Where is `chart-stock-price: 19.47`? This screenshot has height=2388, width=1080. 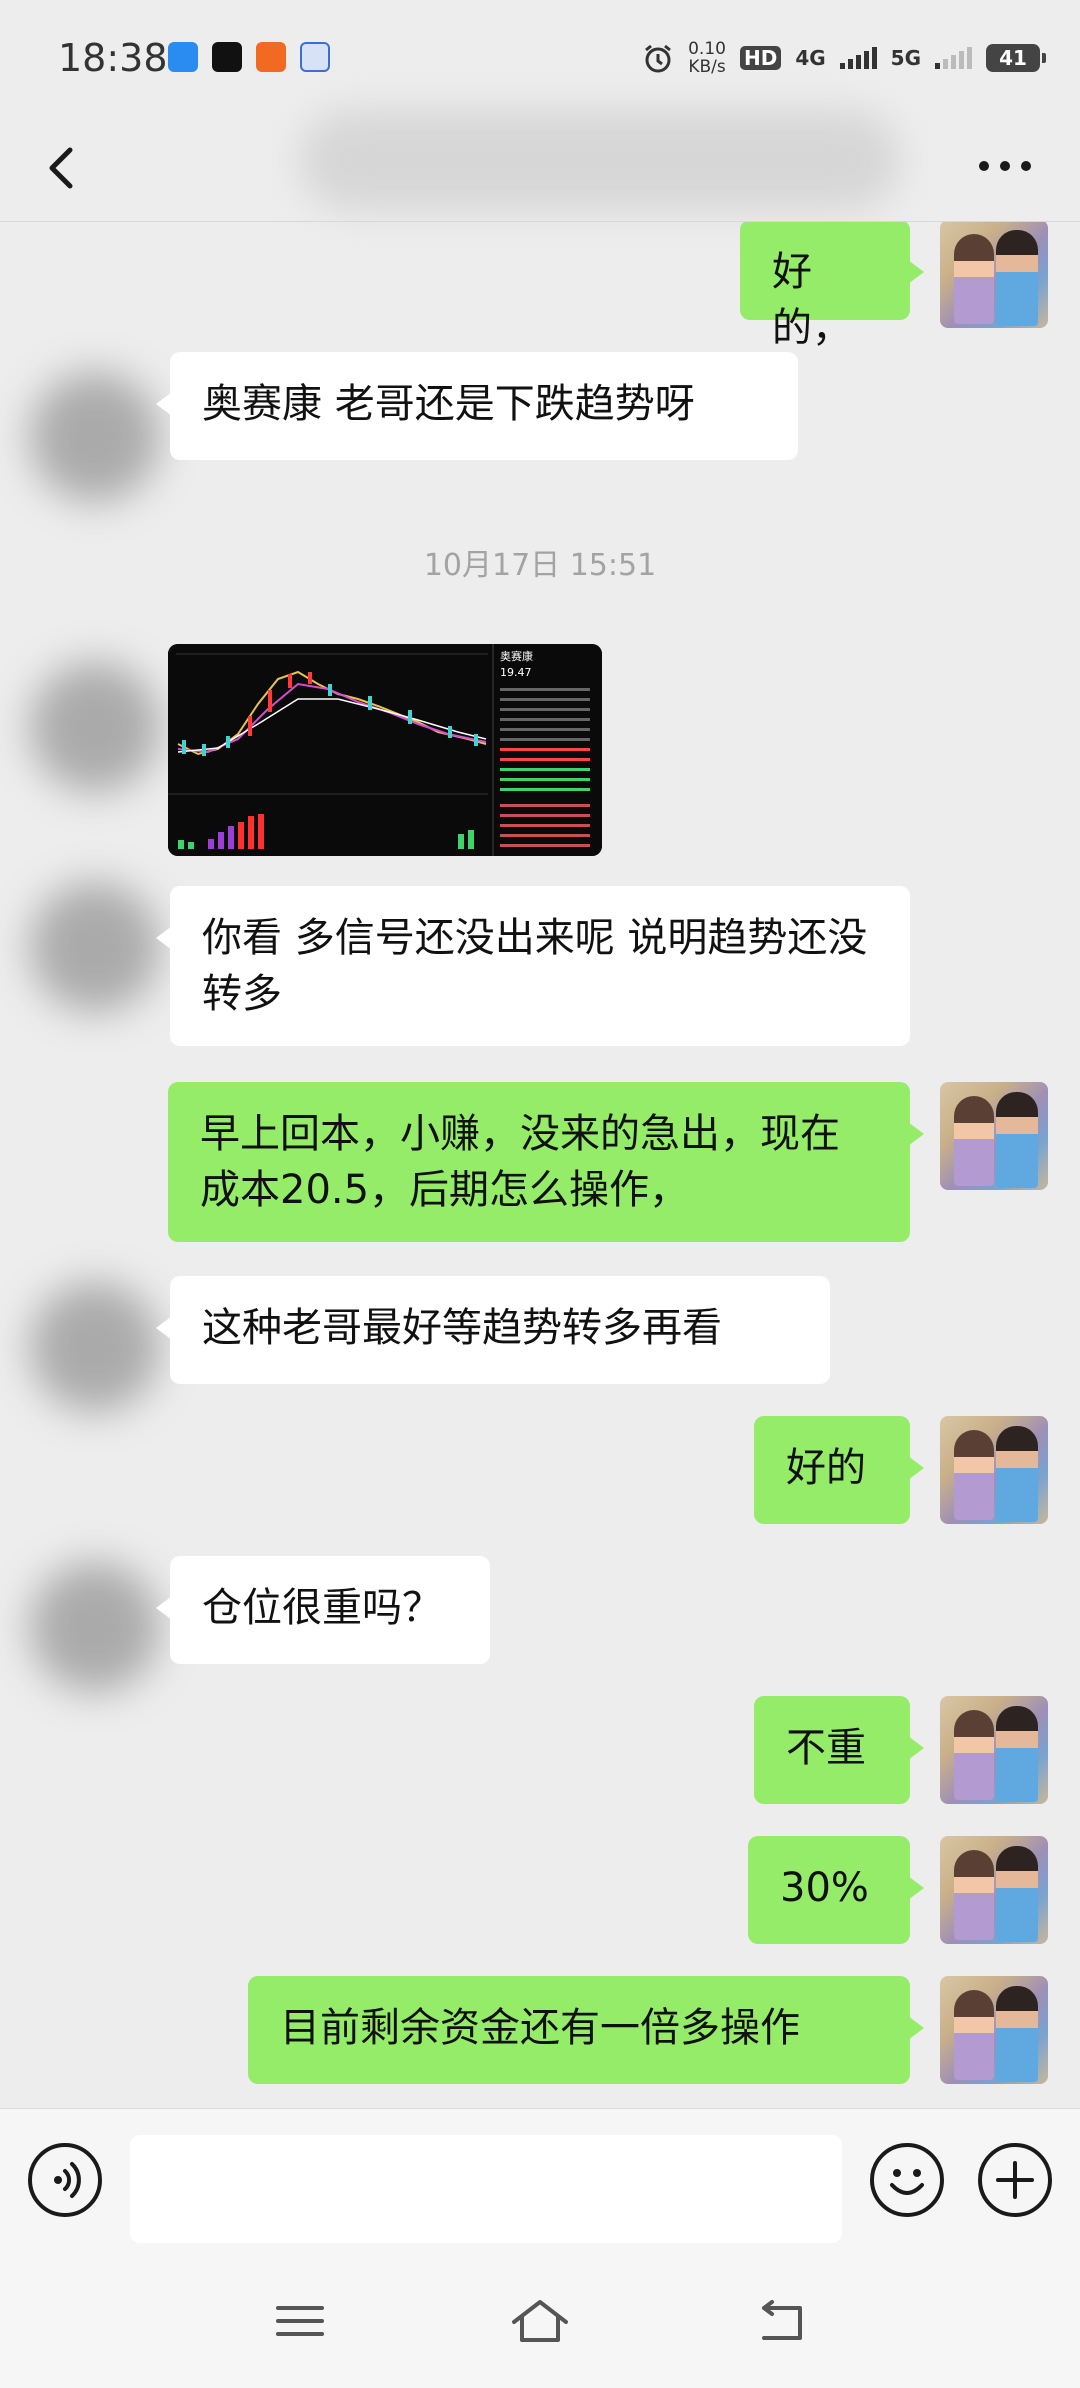
chart-stock-price: 19.47 is located at coordinates (516, 672).